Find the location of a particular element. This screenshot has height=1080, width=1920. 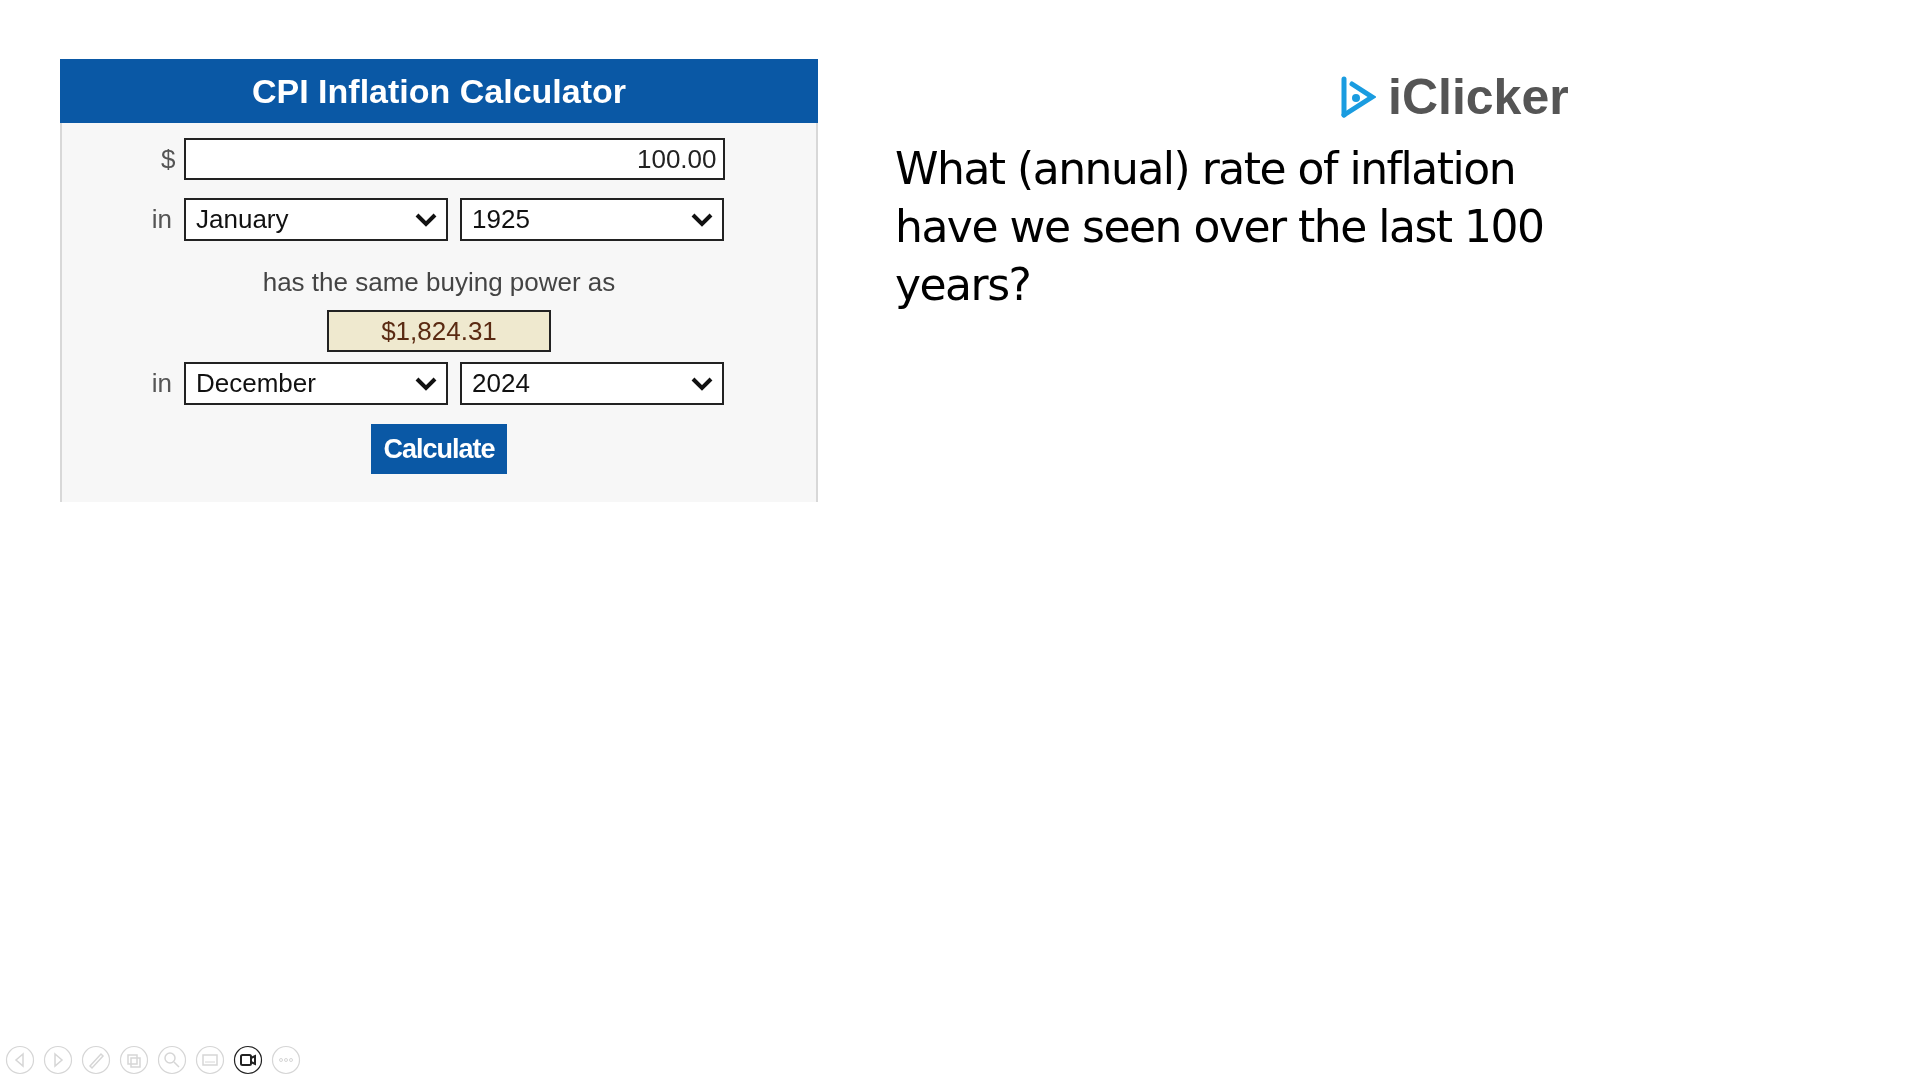

year-dropdown: 1925 is located at coordinates (592, 219).